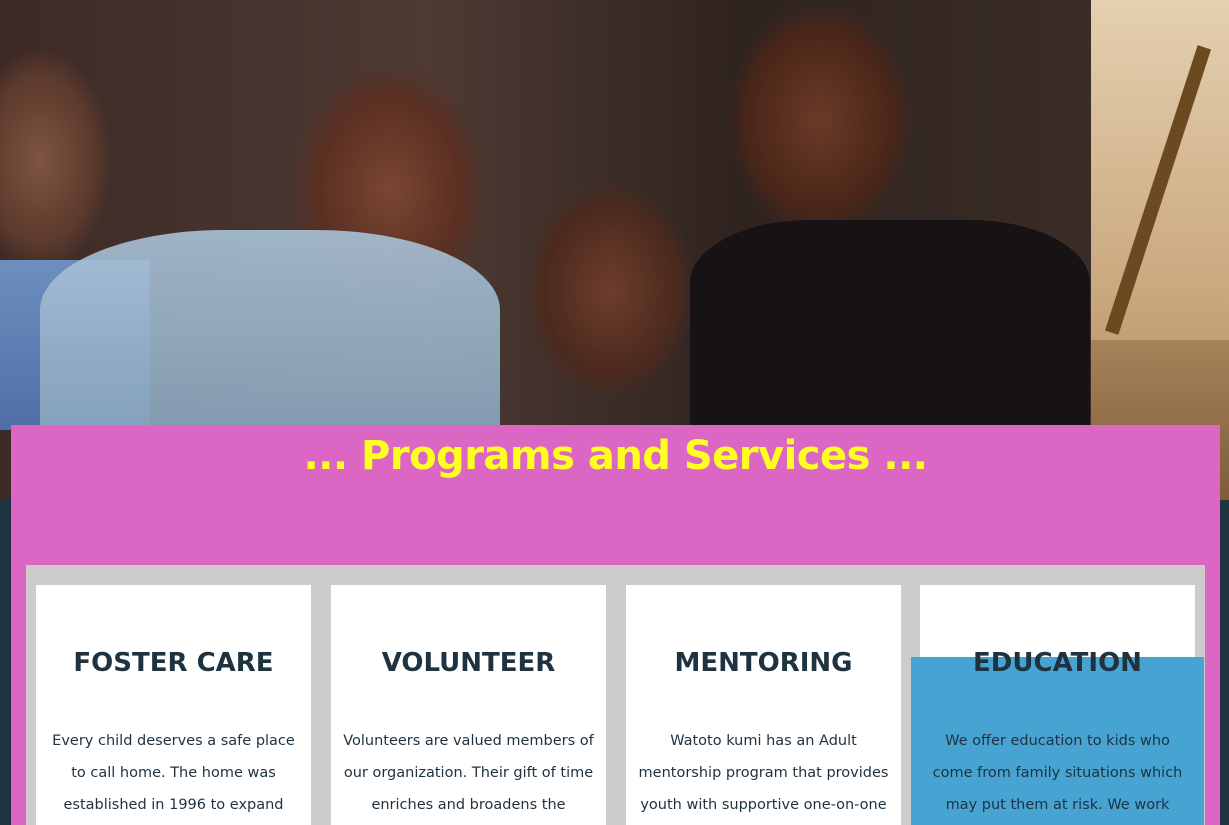  What do you see at coordinates (1057, 663) in the screenshot?
I see `card-title: EDUCATION` at bounding box center [1057, 663].